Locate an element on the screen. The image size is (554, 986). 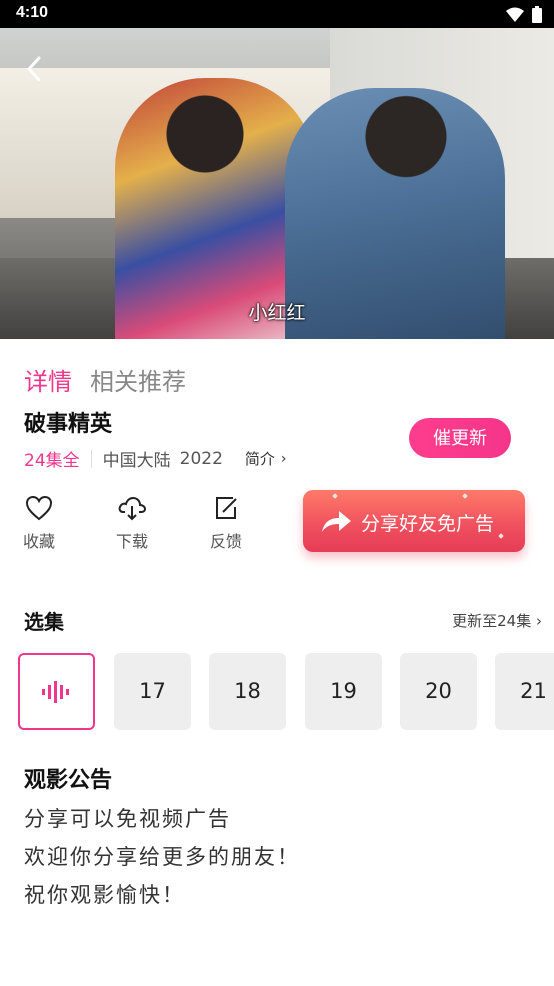
episode-item: 18 is located at coordinates (247, 691).